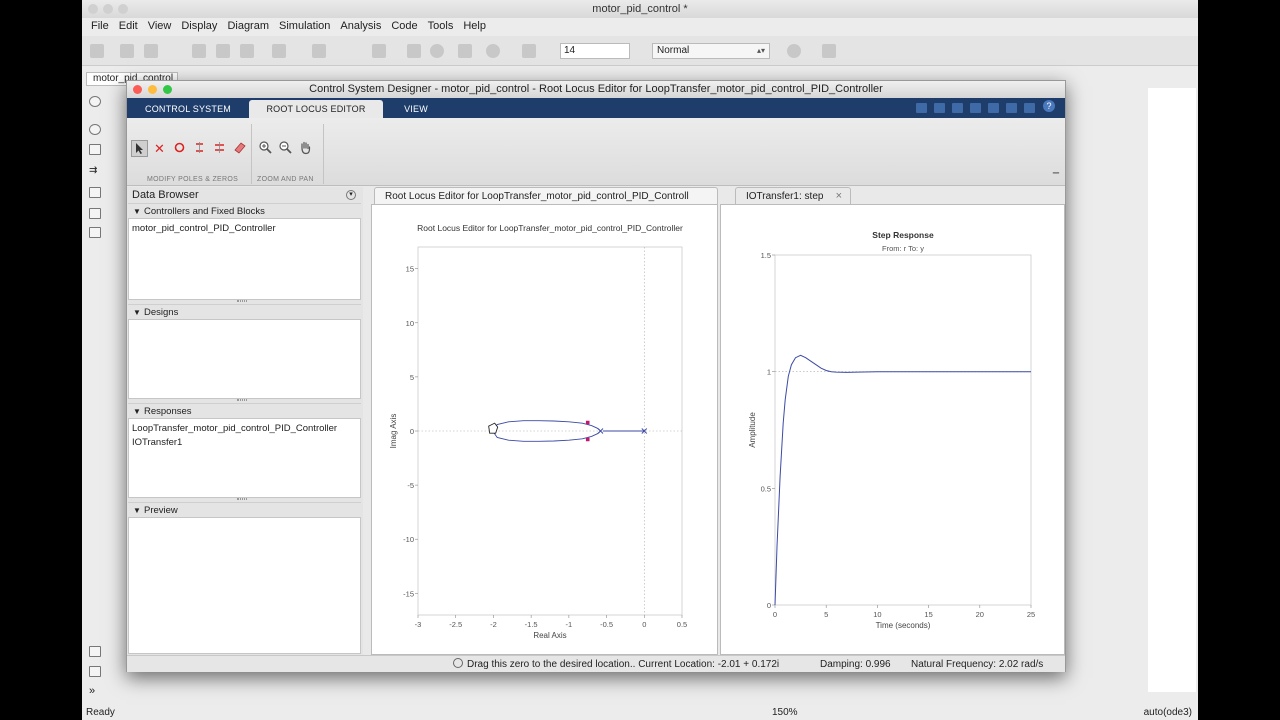  I want to click on simulation-mode-select: Normal ▴▾, so click(711, 51).